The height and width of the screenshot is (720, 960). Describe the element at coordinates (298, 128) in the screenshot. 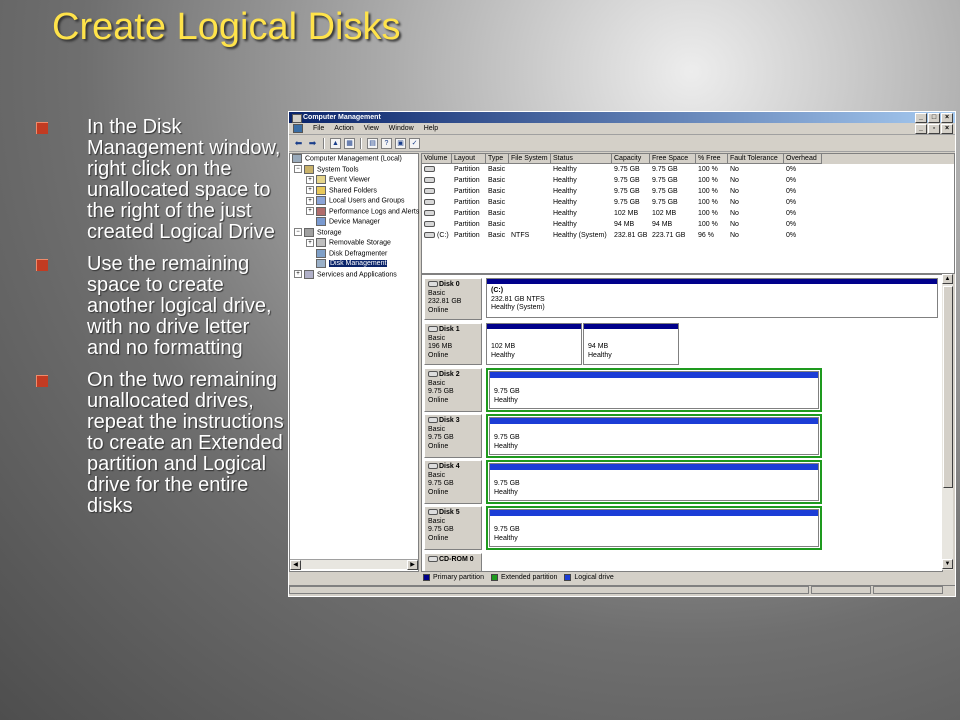

I see `mmc-document-icon` at that location.